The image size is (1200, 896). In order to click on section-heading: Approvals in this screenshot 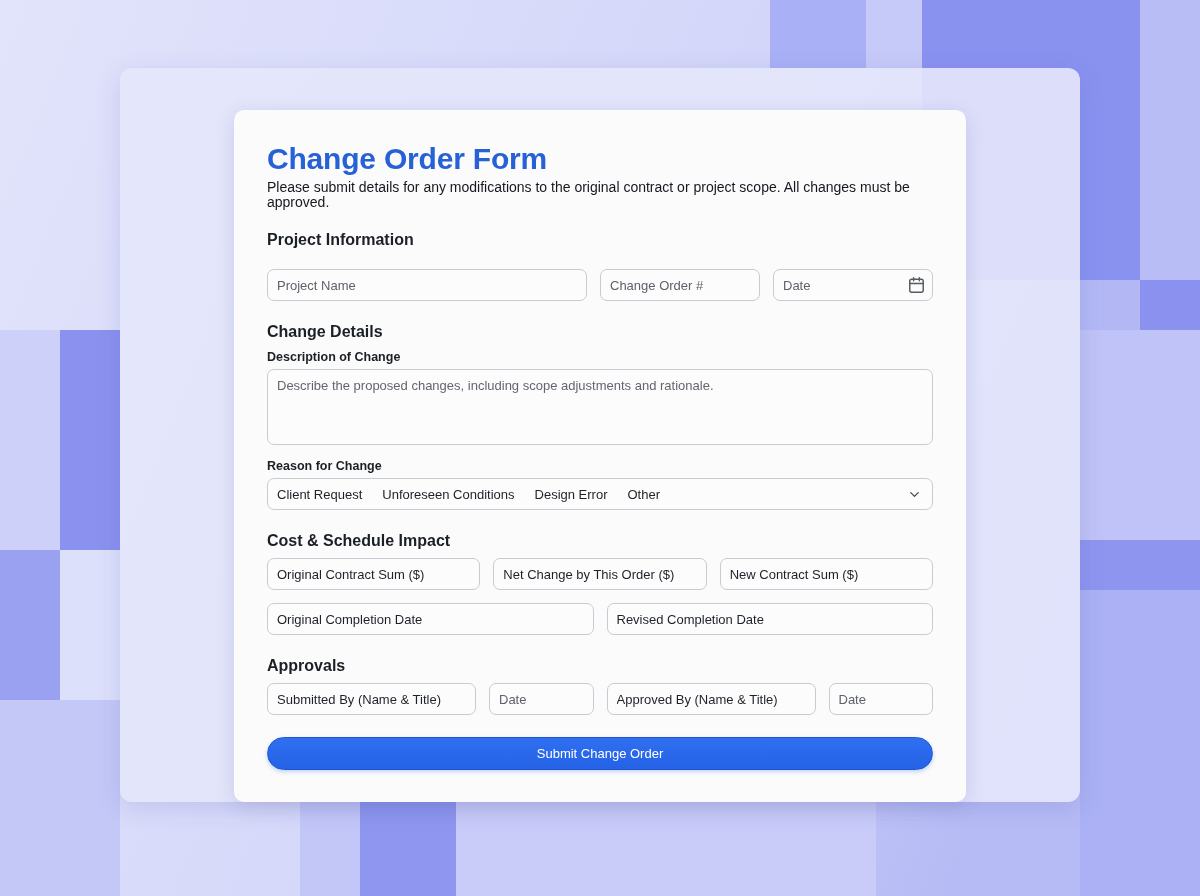, I will do `click(306, 666)`.